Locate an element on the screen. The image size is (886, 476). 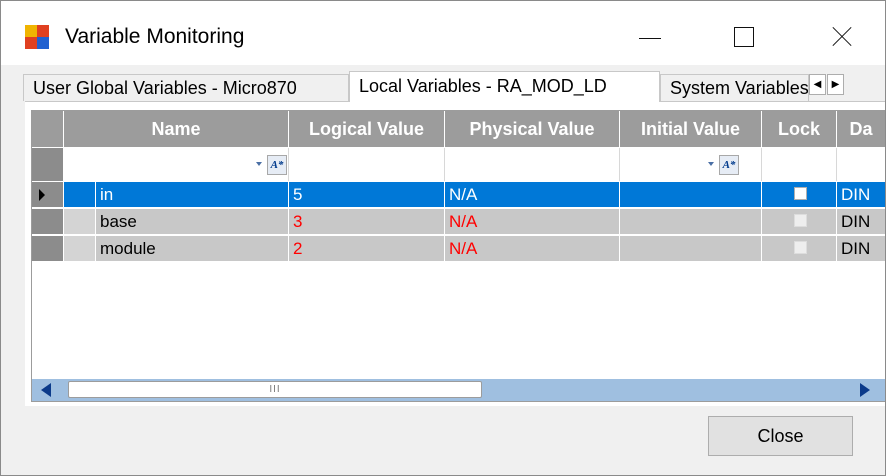
current-row-arrow-icon is located at coordinates (42, 195).